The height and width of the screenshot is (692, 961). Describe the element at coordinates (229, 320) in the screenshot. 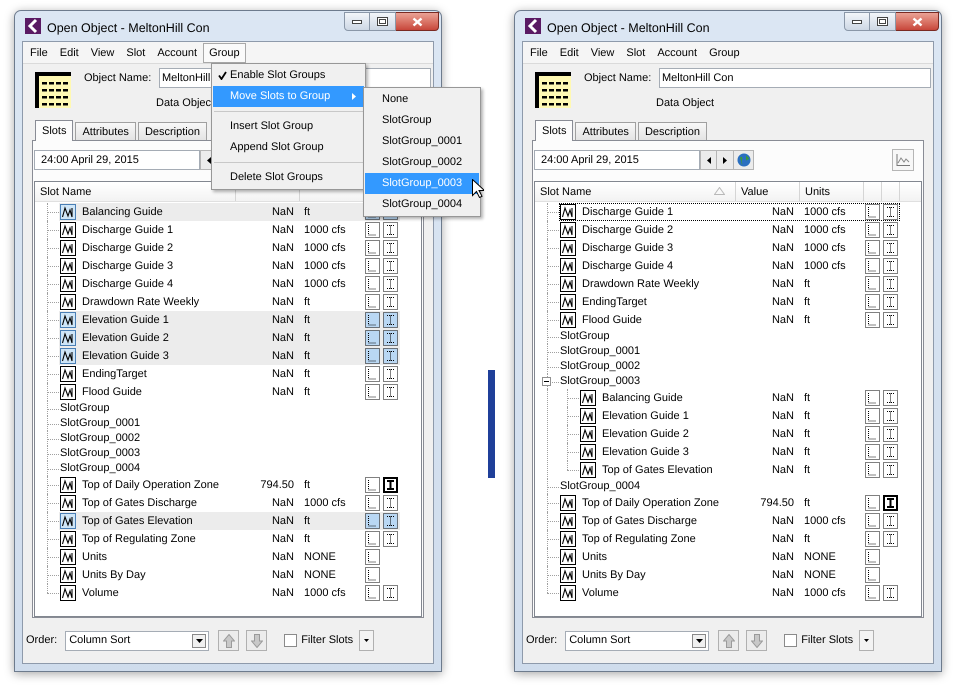

I see `table-row: Elevation Guide 1 NaN ft` at that location.